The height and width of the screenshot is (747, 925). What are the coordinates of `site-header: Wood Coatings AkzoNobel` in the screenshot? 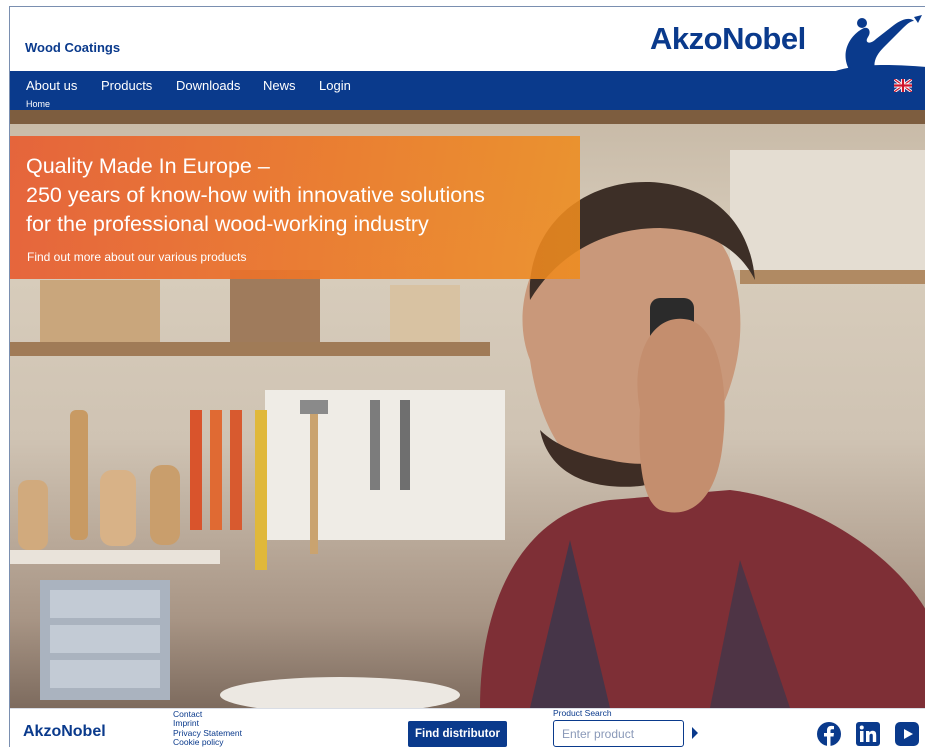 It's located at (467, 40).